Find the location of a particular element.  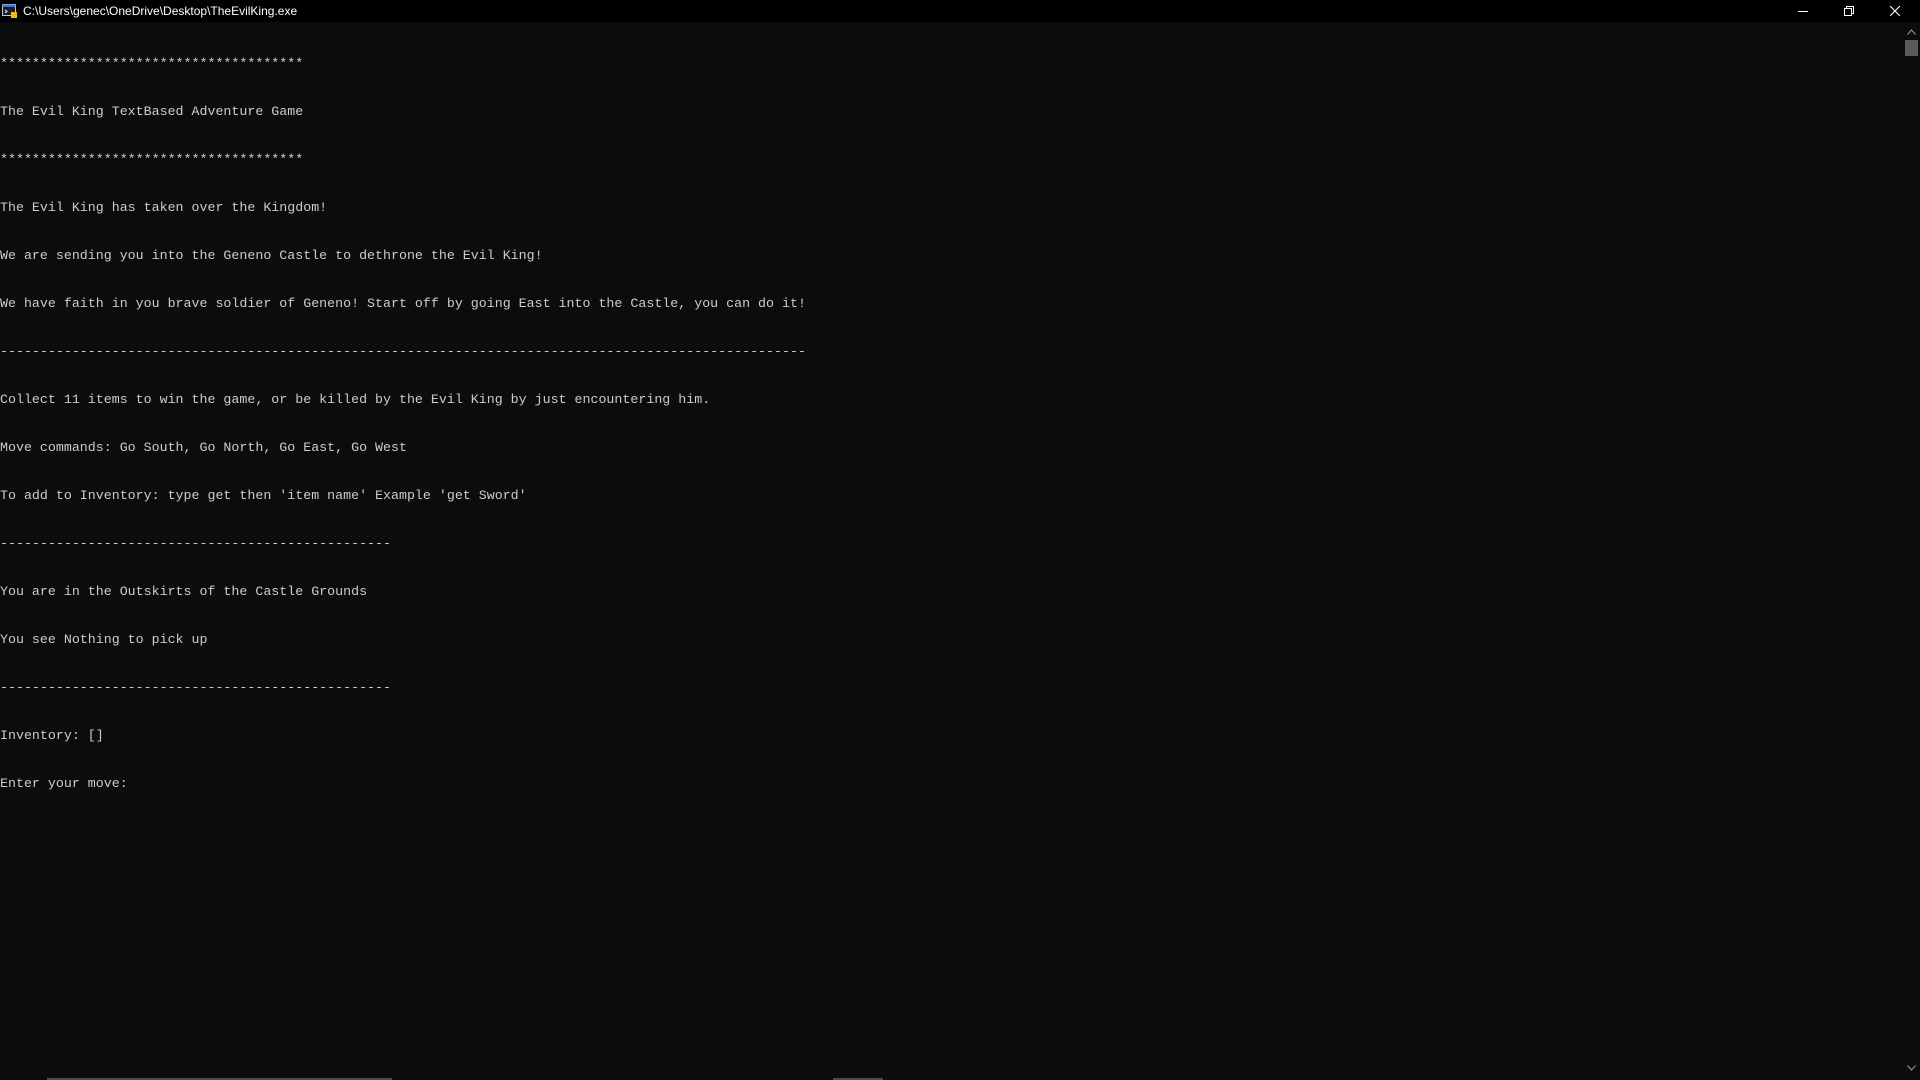

horizontal-scroll-track is located at coordinates (951, 1078).